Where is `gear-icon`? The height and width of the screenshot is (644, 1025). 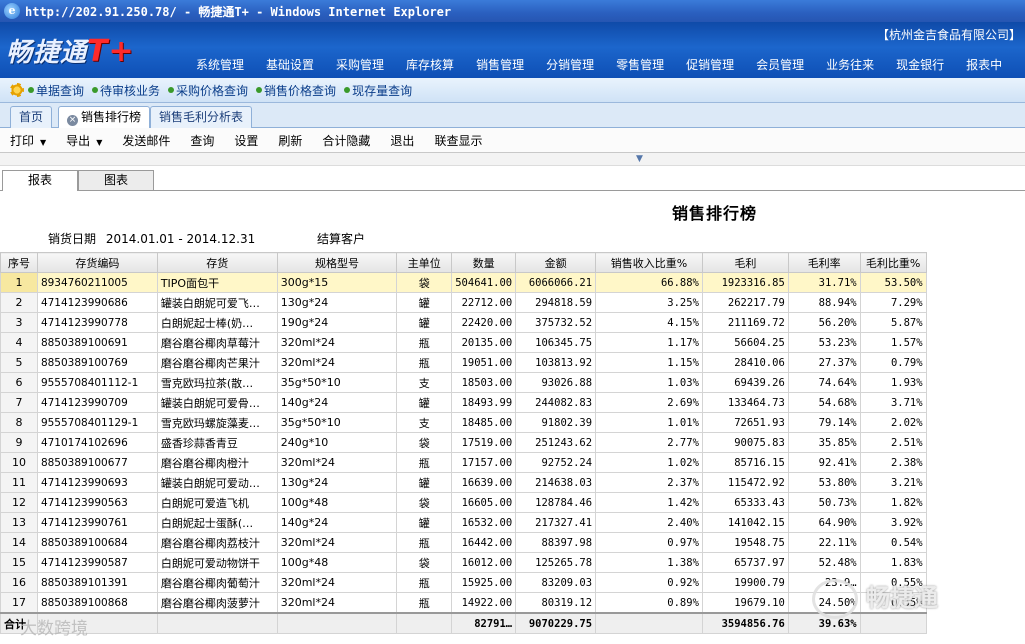 gear-icon is located at coordinates (17, 90).